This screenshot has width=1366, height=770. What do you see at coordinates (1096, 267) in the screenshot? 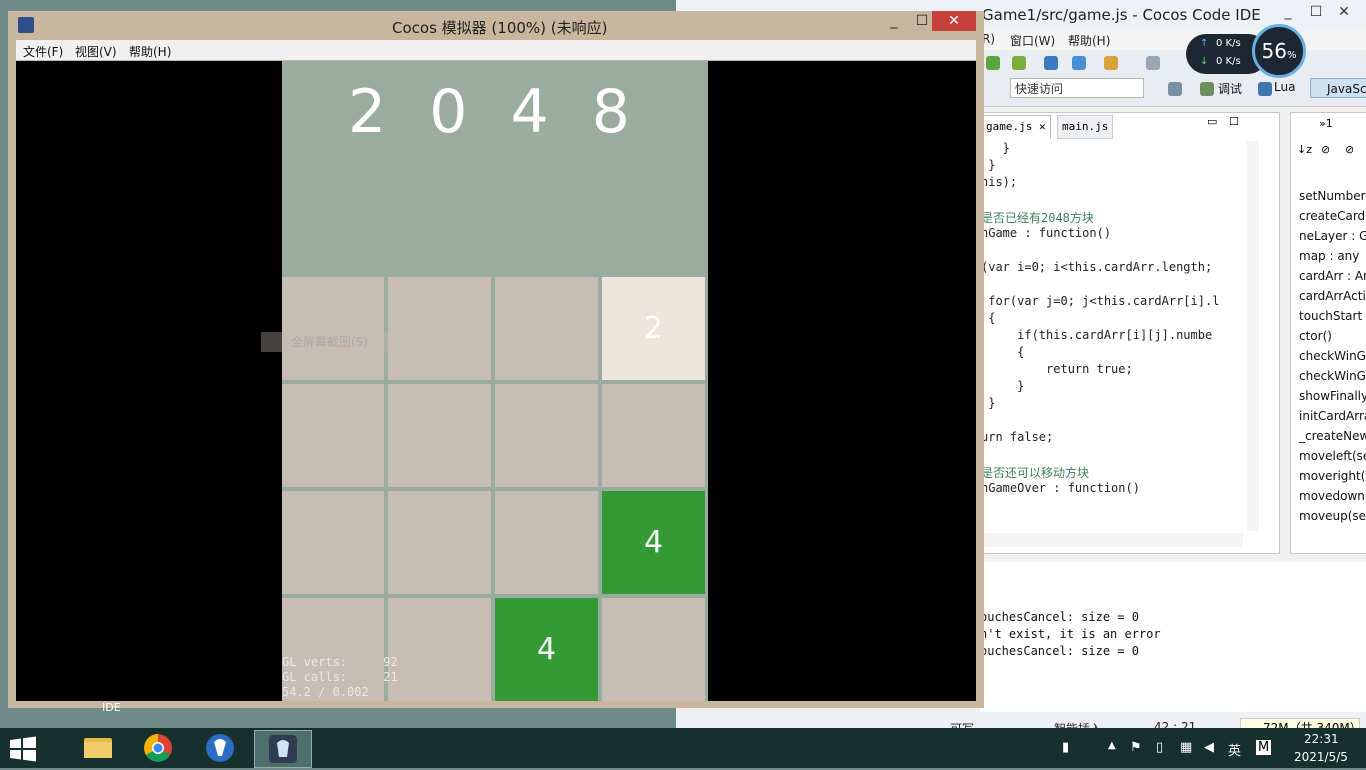
I see `code-line: (var i=0; i<this.cardArr.length;` at bounding box center [1096, 267].